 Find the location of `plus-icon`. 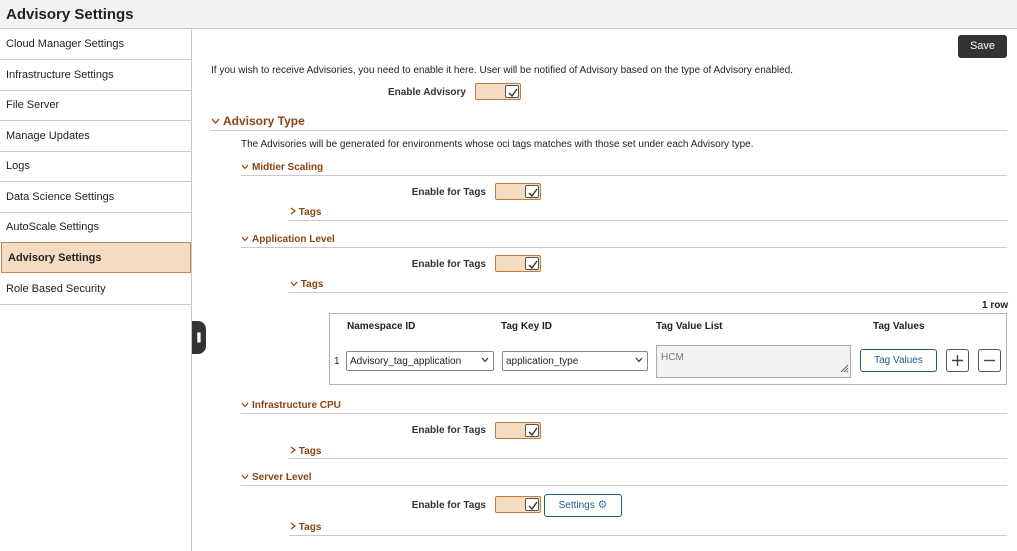

plus-icon is located at coordinates (957, 360).